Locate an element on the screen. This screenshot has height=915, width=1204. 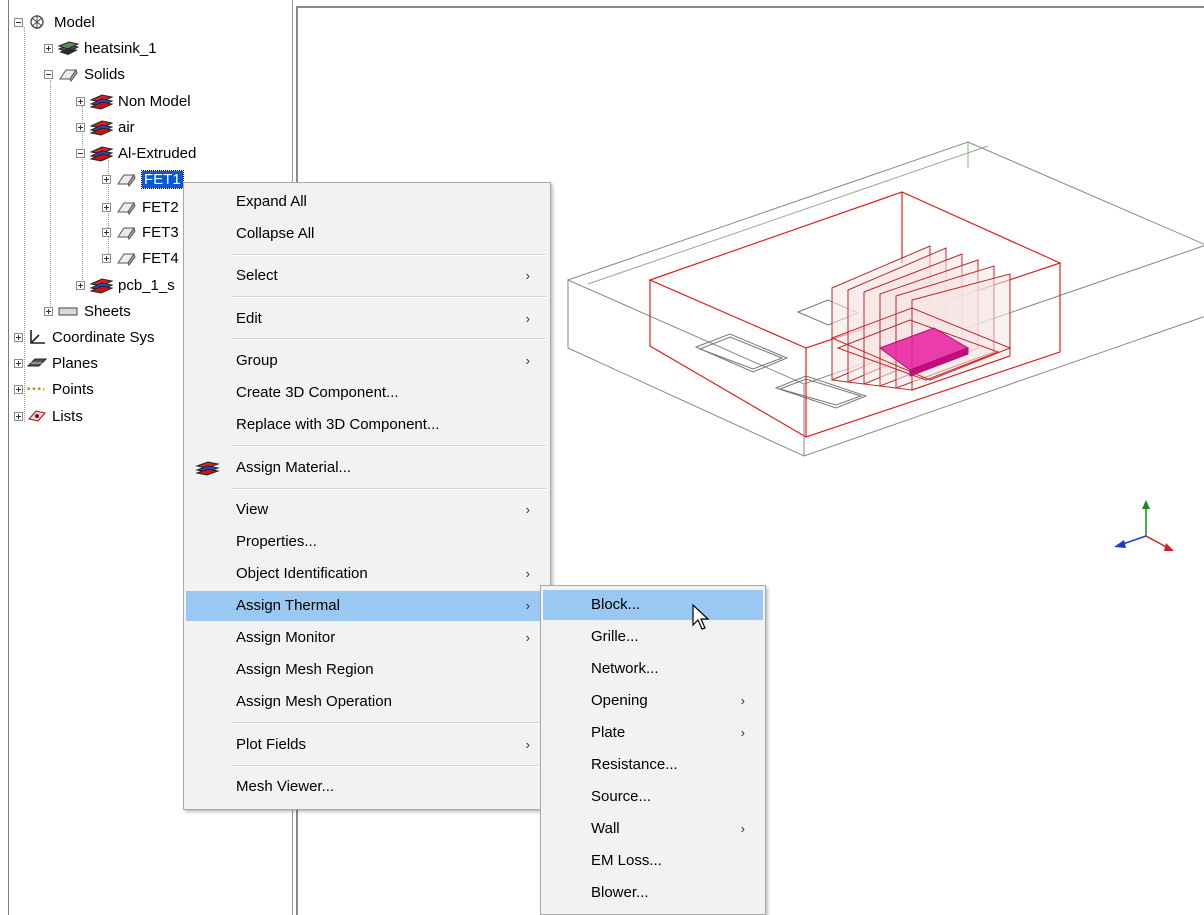
menu-item-assign-monitor: Assign Monitor › is located at coordinates (367, 638).